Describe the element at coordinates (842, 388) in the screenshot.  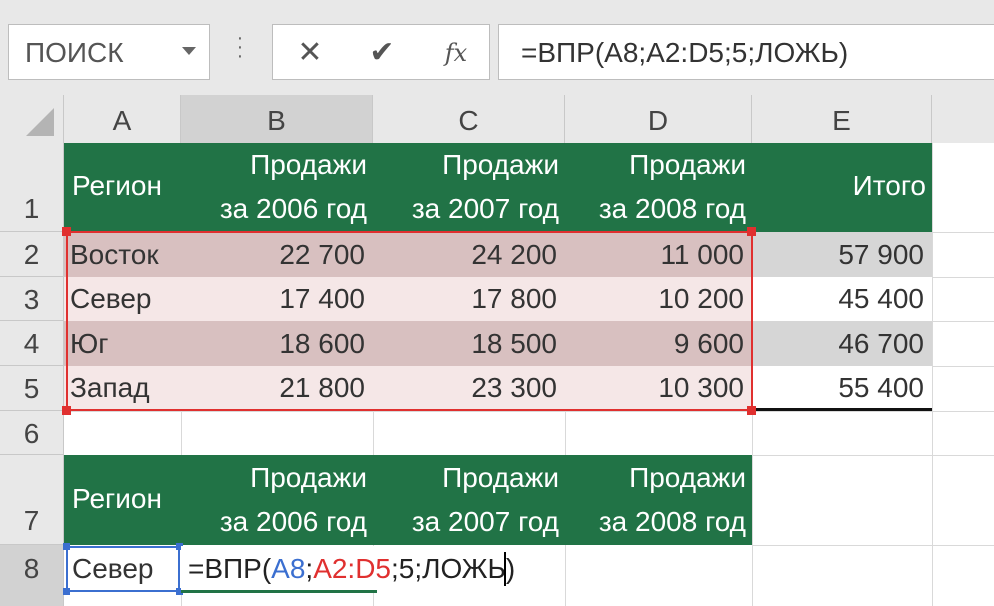
I see `cell-e5: 55 400` at that location.